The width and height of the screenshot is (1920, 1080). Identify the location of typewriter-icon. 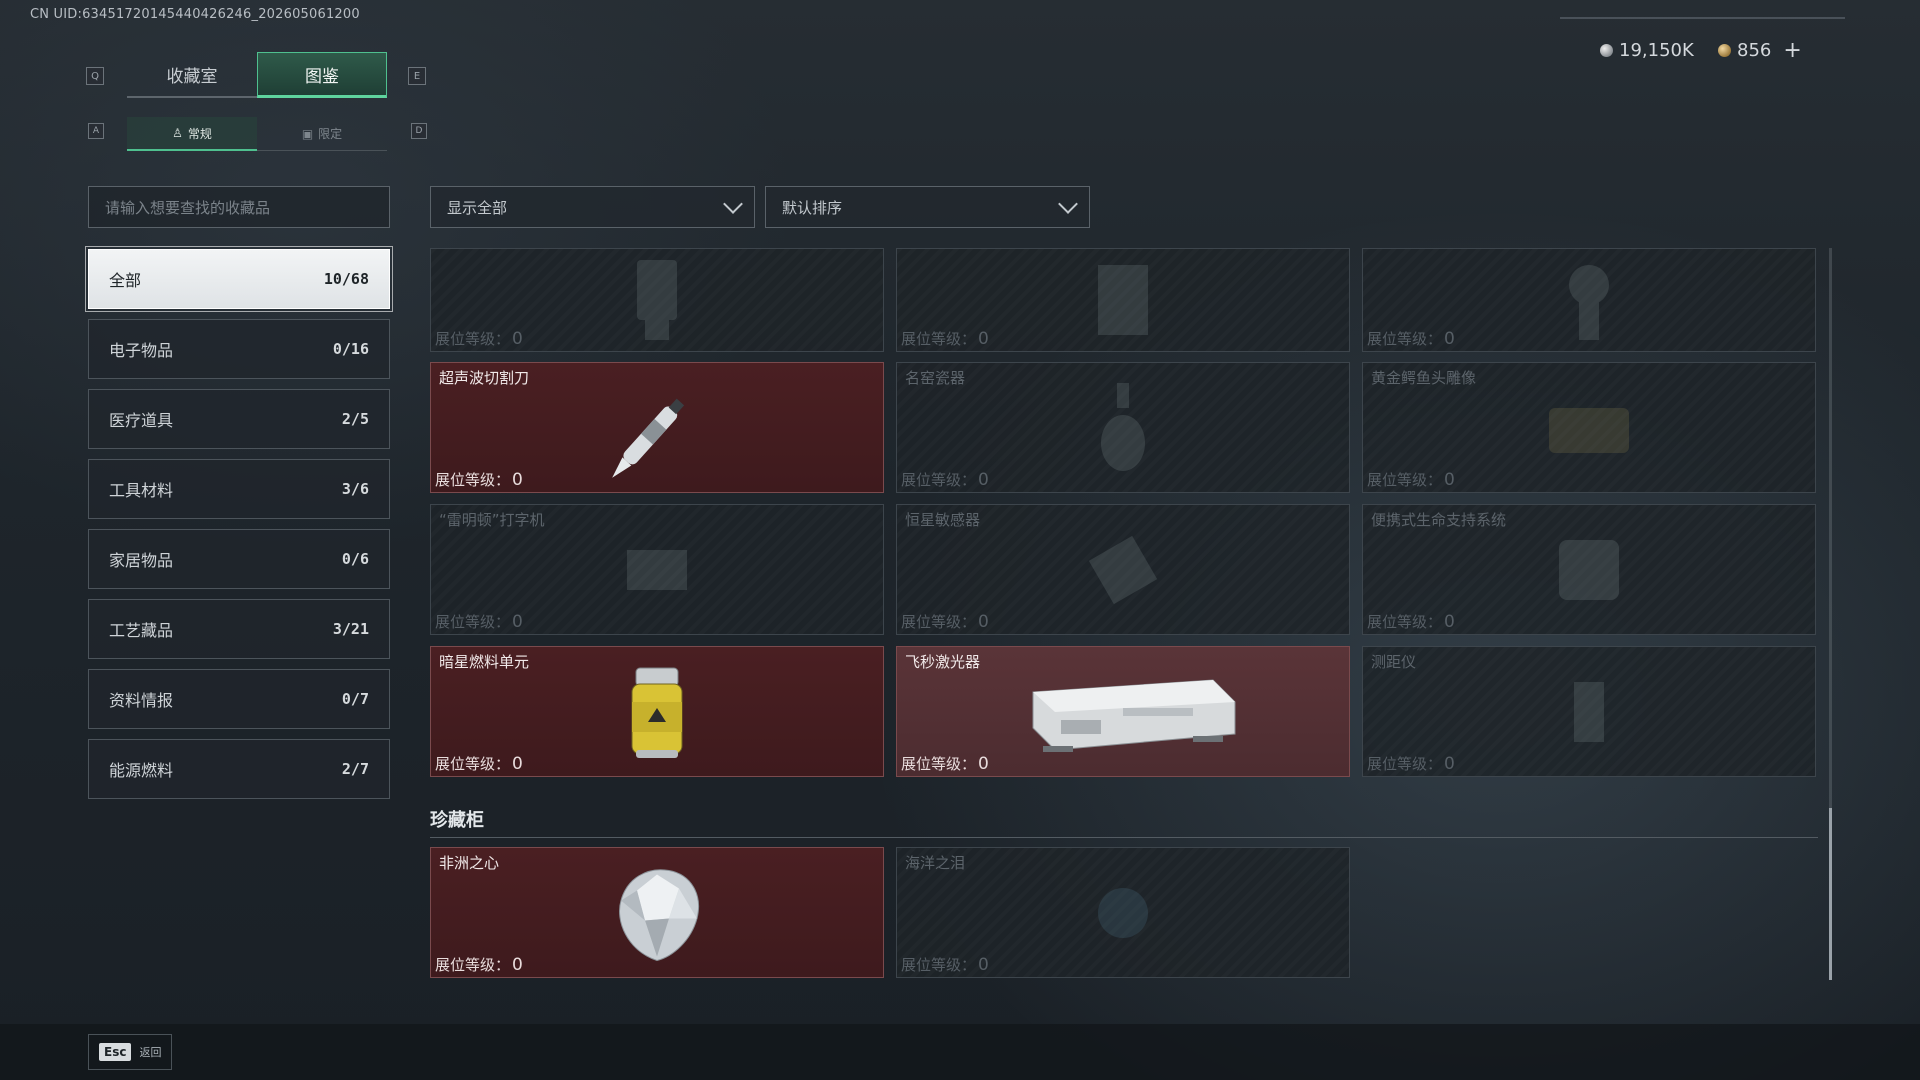
(657, 569).